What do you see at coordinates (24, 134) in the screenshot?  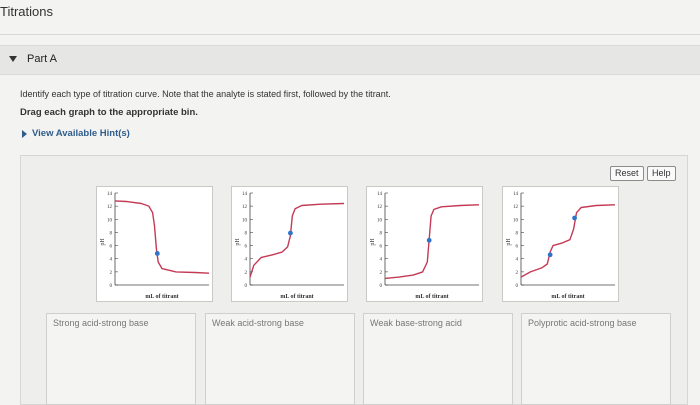 I see `caret-right-icon` at bounding box center [24, 134].